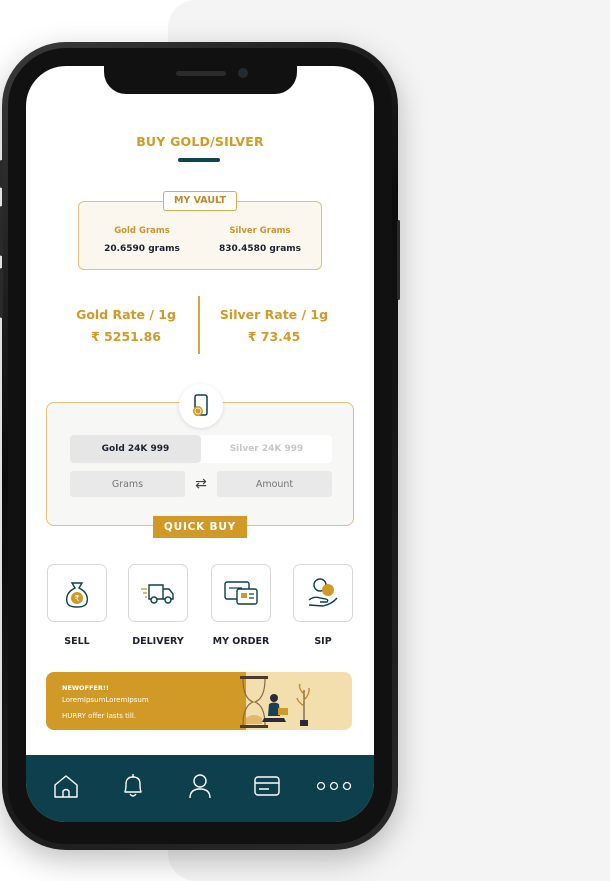  What do you see at coordinates (274, 336) in the screenshot?
I see `silver-rate-value: ₹ 73.45` at bounding box center [274, 336].